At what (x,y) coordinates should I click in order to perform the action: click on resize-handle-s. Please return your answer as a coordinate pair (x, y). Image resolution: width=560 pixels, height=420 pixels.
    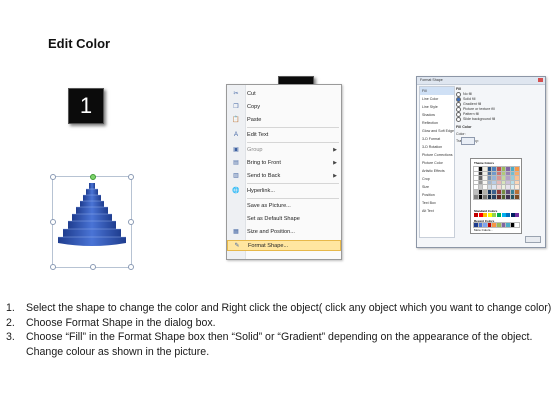
    Looking at the image, I should click on (93, 267).